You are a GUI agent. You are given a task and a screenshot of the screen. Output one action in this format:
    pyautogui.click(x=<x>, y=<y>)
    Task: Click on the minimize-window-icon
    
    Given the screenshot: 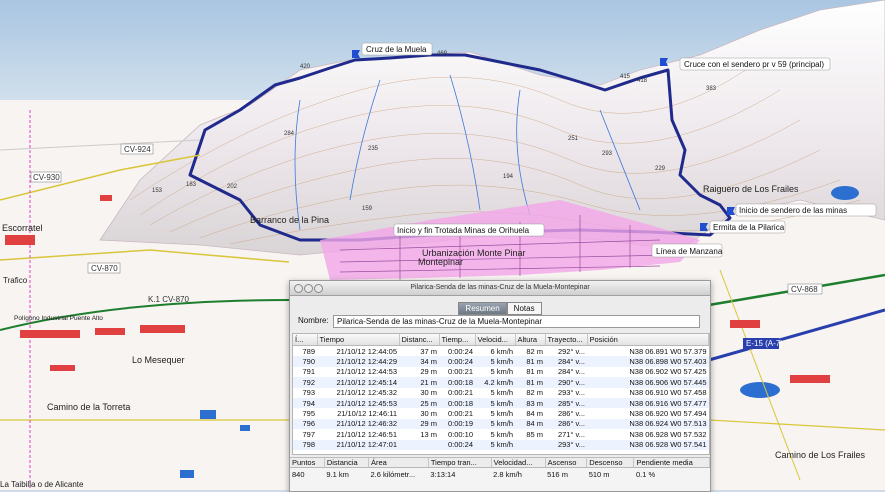 What is the action you would take?
    pyautogui.click(x=308, y=288)
    